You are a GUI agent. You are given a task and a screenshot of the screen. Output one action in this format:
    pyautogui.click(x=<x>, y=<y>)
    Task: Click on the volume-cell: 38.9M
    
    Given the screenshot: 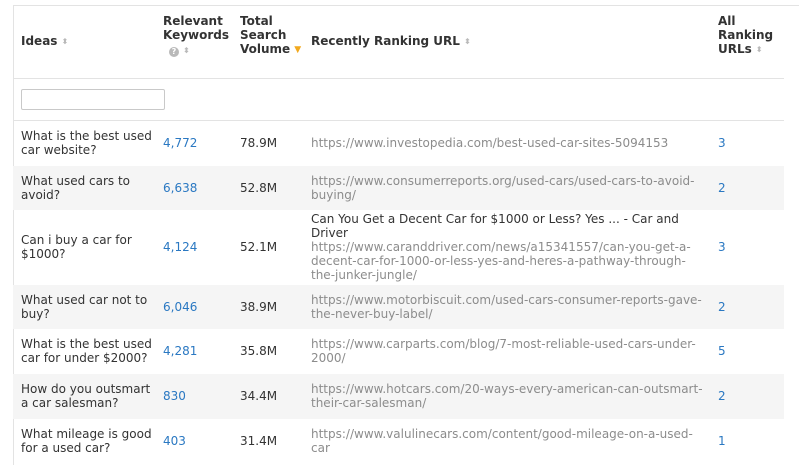 What is the action you would take?
    pyautogui.click(x=275, y=306)
    